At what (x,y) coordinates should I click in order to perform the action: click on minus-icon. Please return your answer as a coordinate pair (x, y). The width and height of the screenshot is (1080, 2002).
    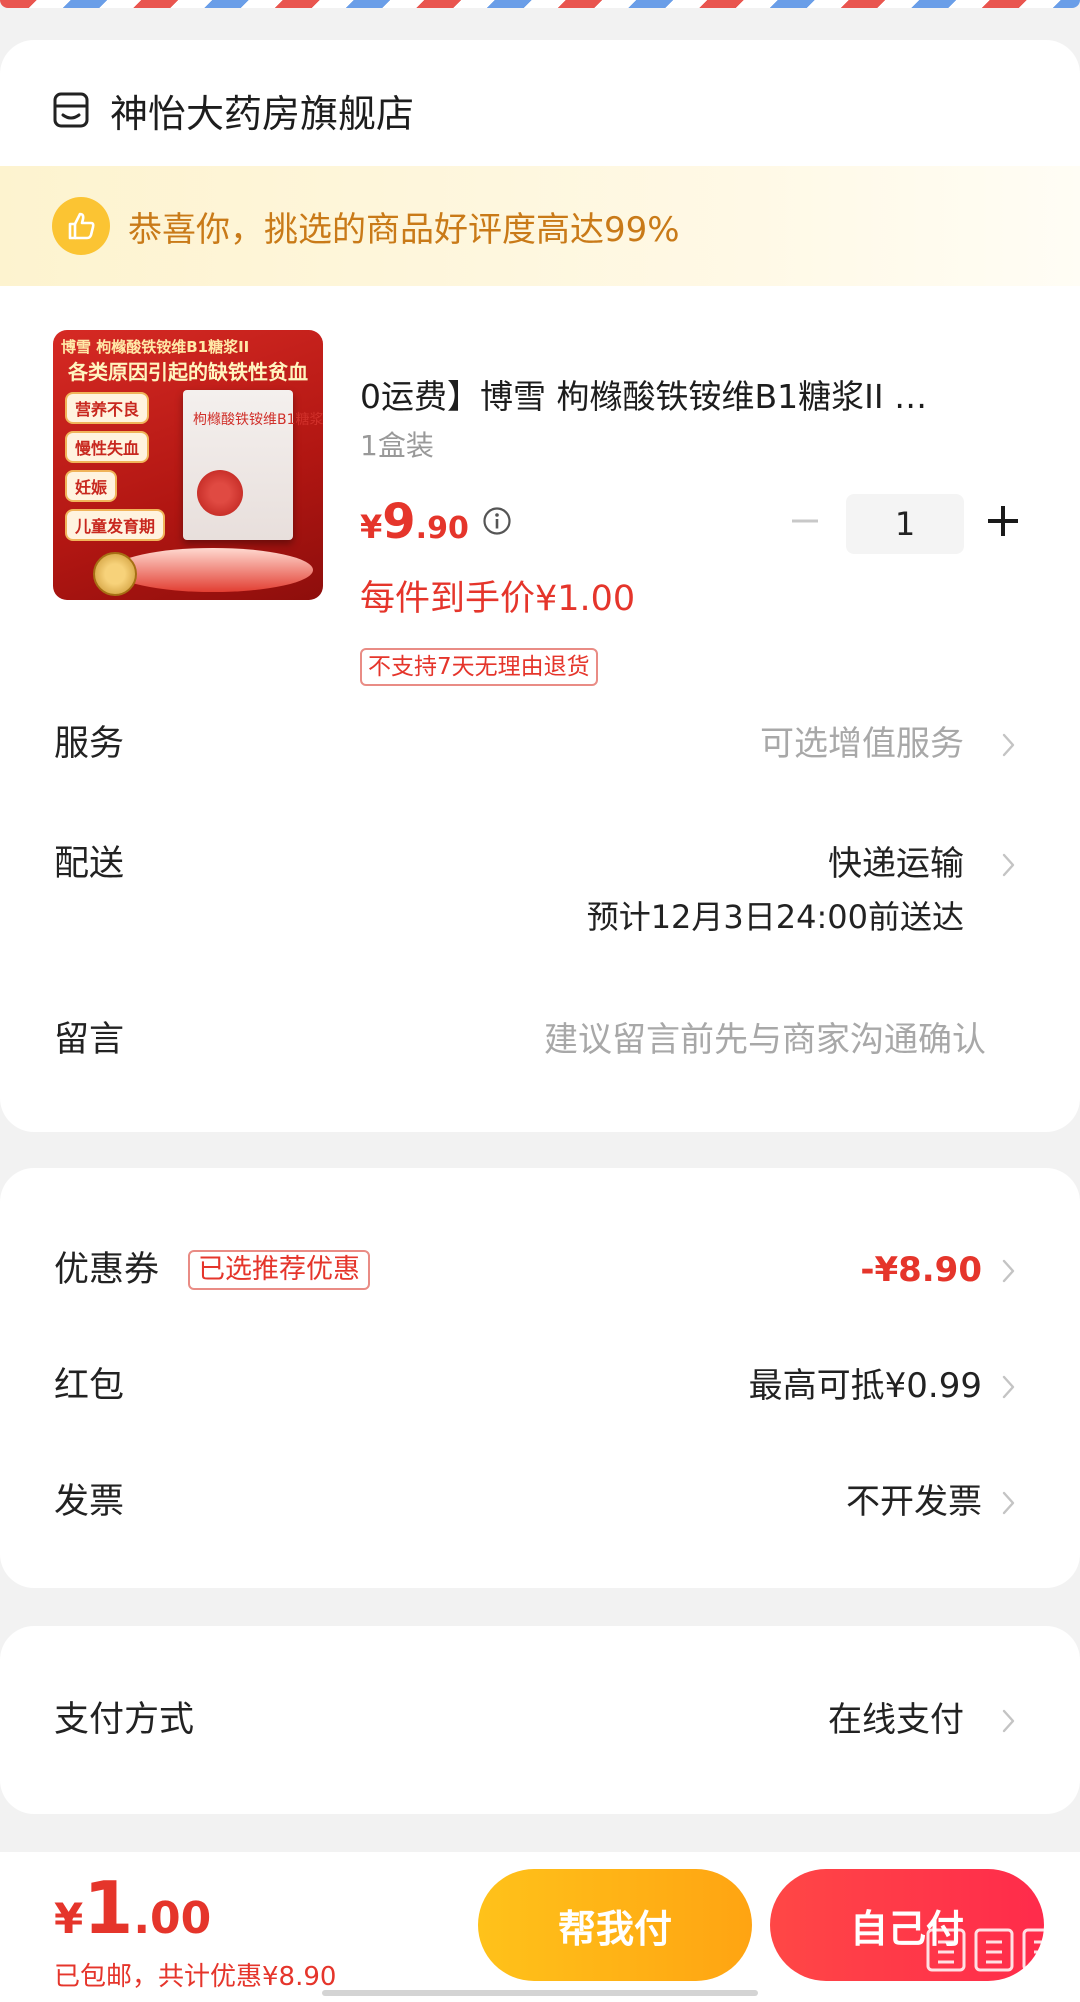
    Looking at the image, I should click on (805, 521).